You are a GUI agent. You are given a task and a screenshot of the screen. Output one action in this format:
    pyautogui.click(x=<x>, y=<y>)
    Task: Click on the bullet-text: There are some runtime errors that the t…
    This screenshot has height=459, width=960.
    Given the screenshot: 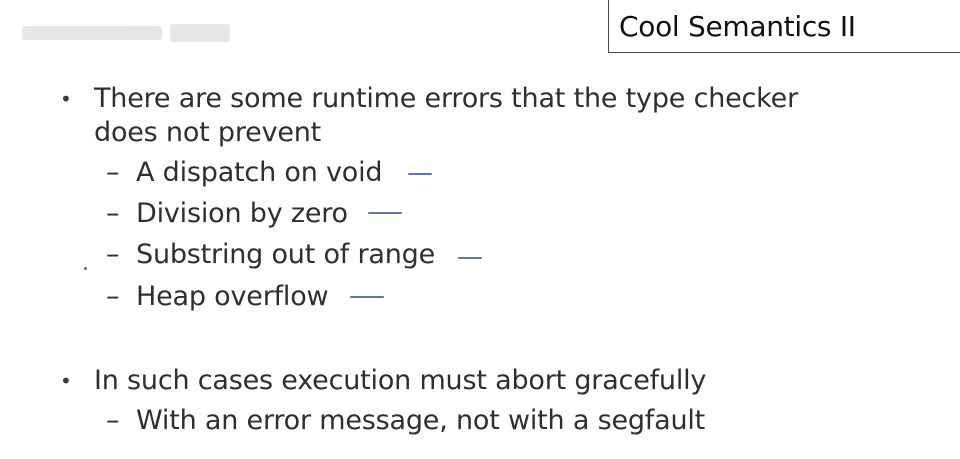 What is the action you would take?
    pyautogui.click(x=446, y=115)
    